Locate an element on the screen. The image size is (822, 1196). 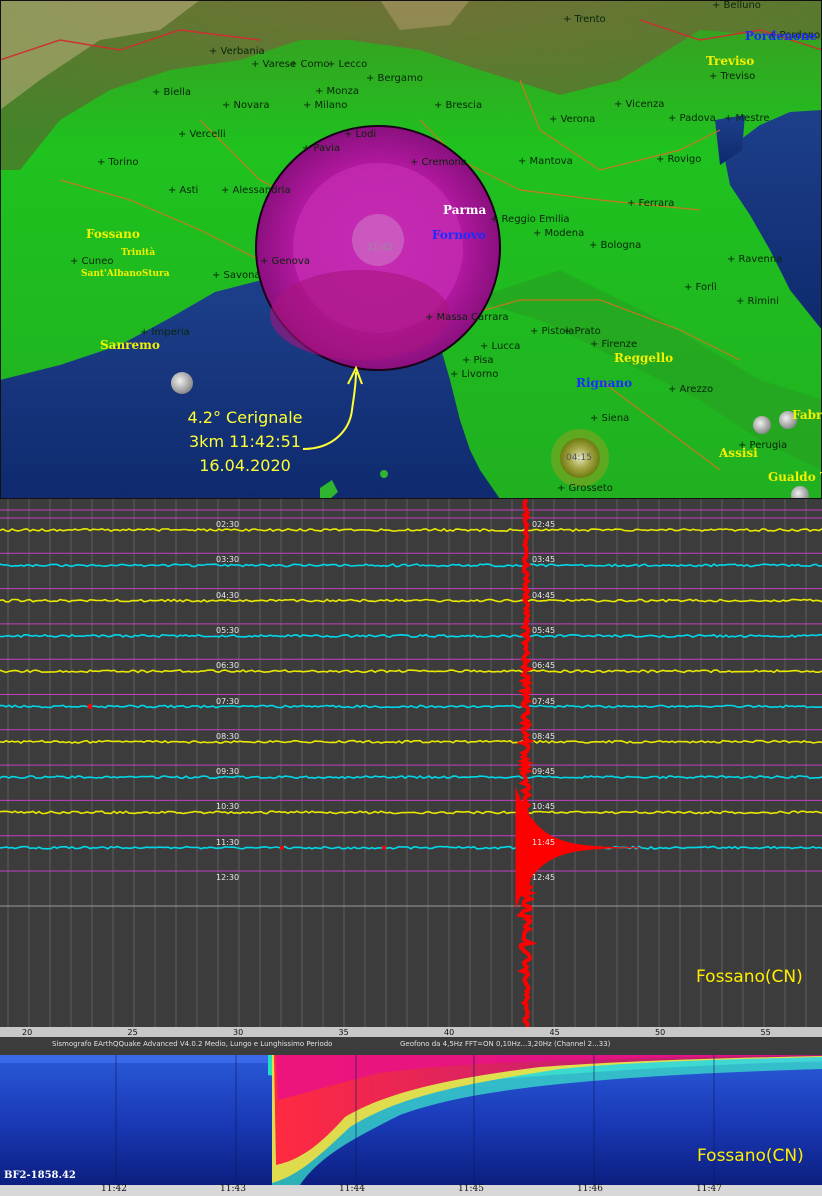
row-time-right: 02:45 is located at coordinates (544, 524).